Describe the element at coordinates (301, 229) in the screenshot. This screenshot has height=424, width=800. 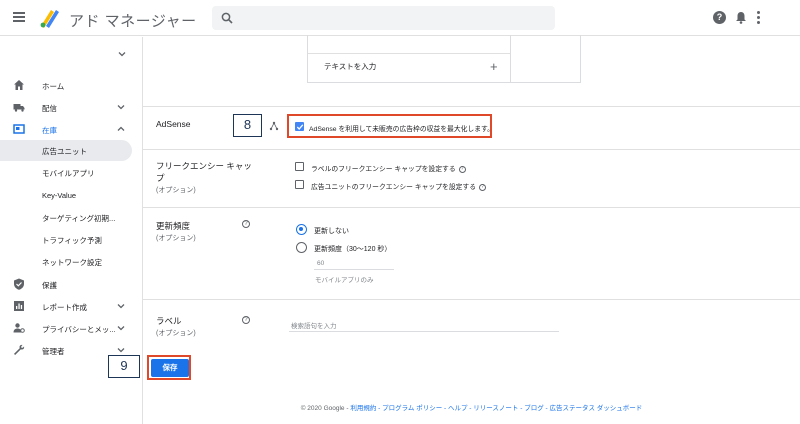
I see `refresh-none-radio` at that location.